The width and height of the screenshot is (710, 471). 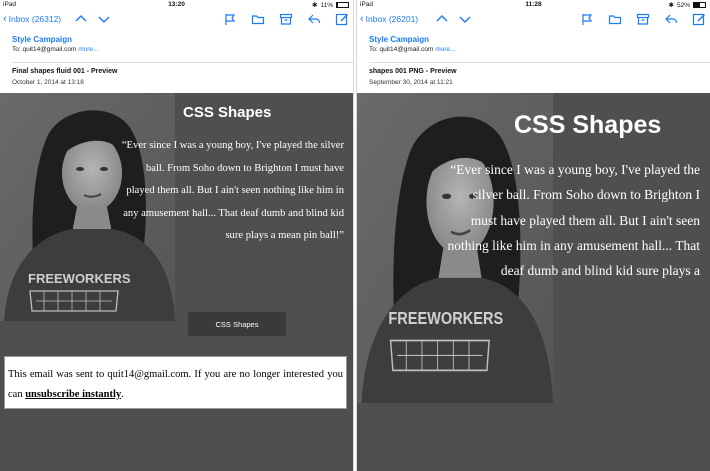 I want to click on mail-toolbar: ‹ Inbox (26312), so click(x=176, y=20).